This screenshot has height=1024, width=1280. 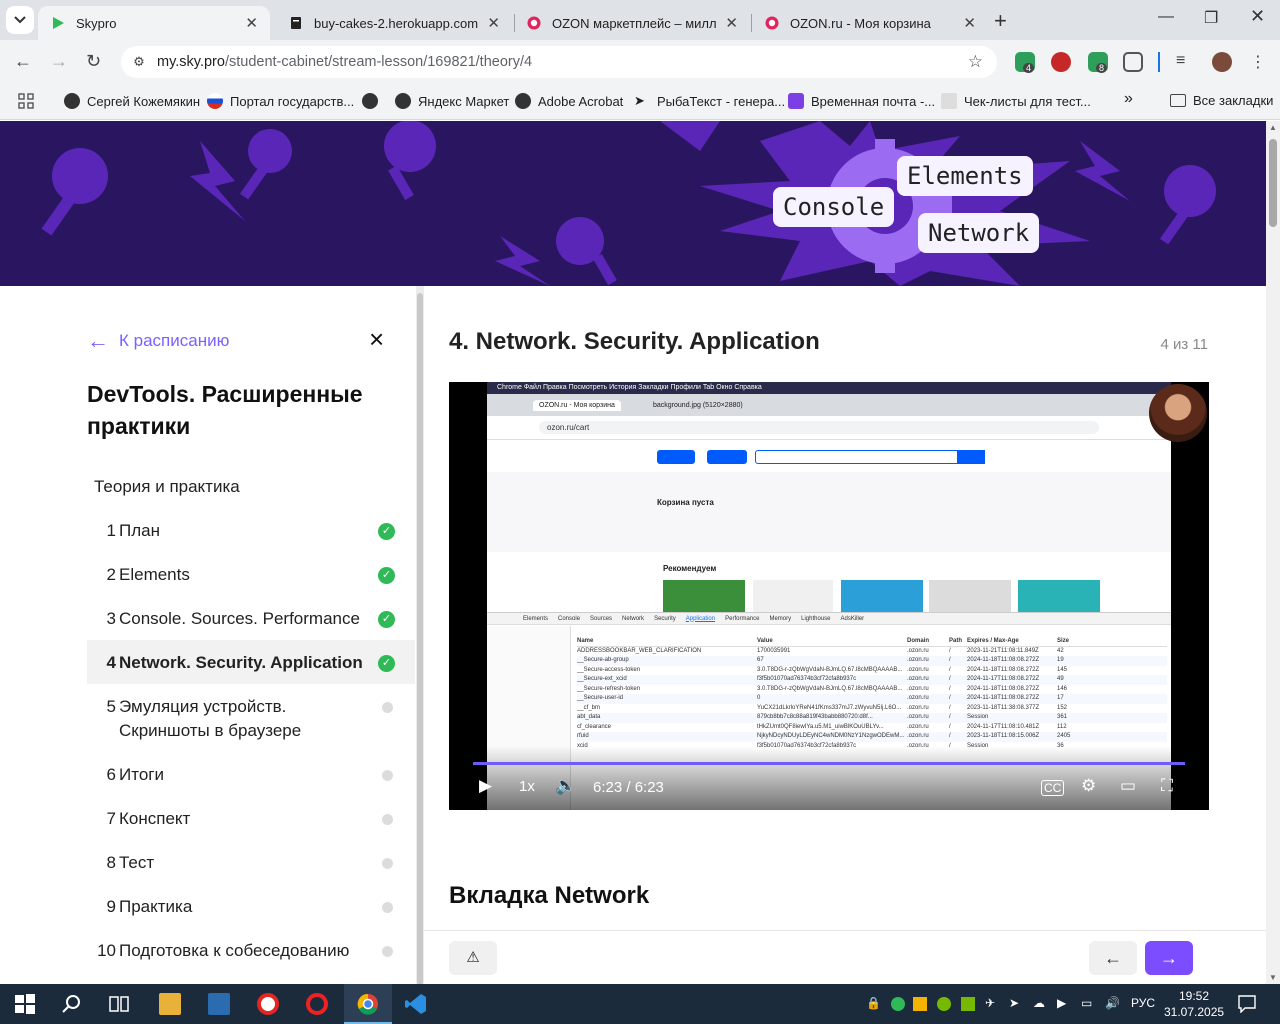 What do you see at coordinates (1113, 958) in the screenshot?
I see `previous-lesson-button: ←` at bounding box center [1113, 958].